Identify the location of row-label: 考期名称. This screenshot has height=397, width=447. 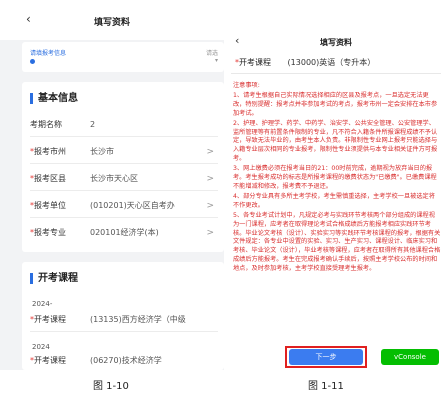
(46, 124).